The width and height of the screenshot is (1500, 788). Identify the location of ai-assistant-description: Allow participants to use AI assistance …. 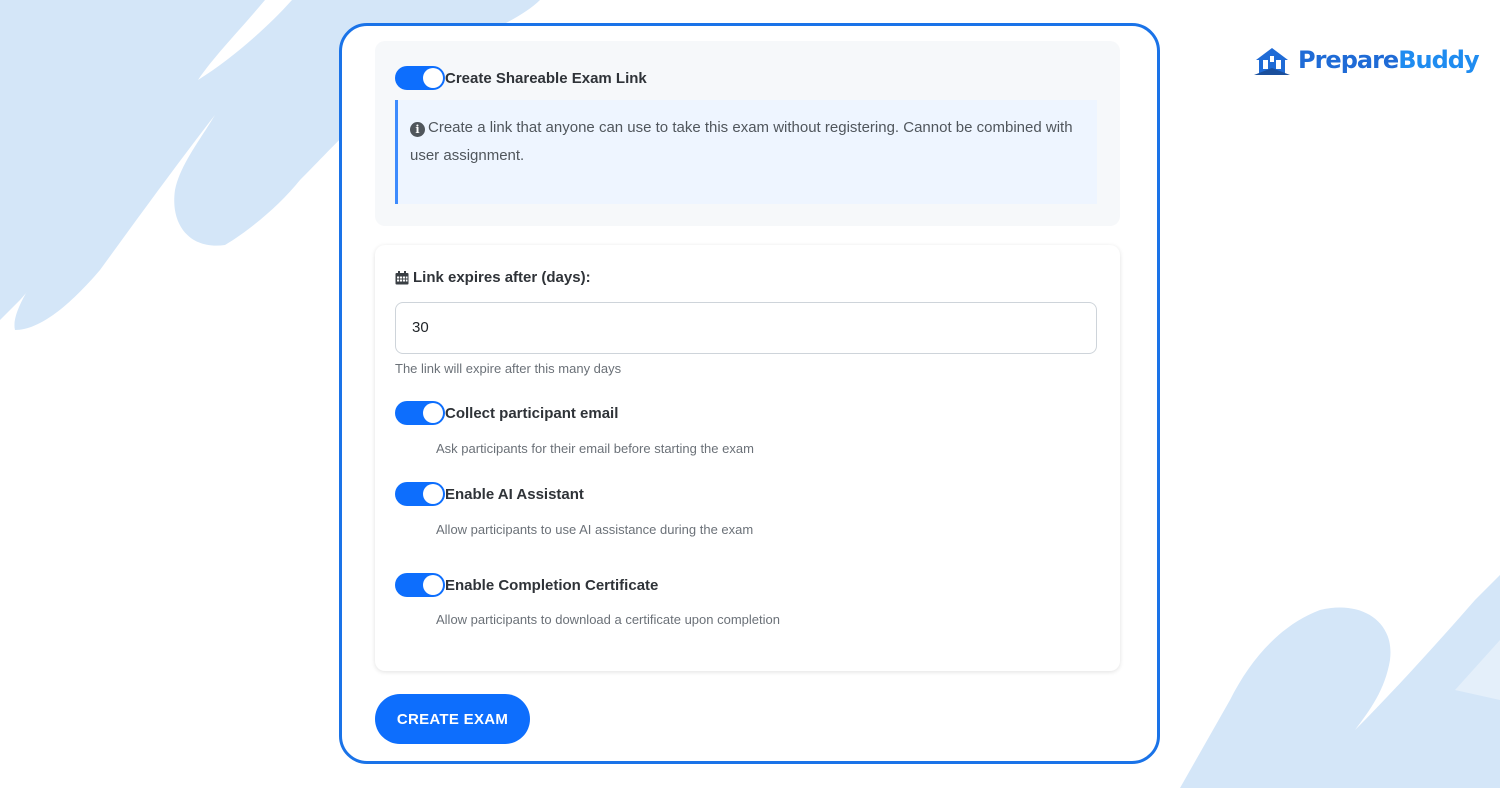
(595, 529).